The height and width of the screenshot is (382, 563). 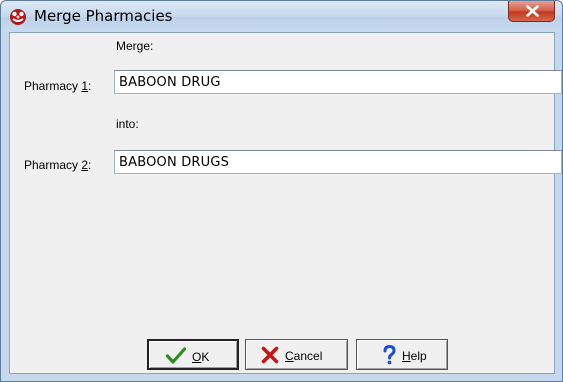 I want to click on ok-button: OK, so click(x=193, y=354).